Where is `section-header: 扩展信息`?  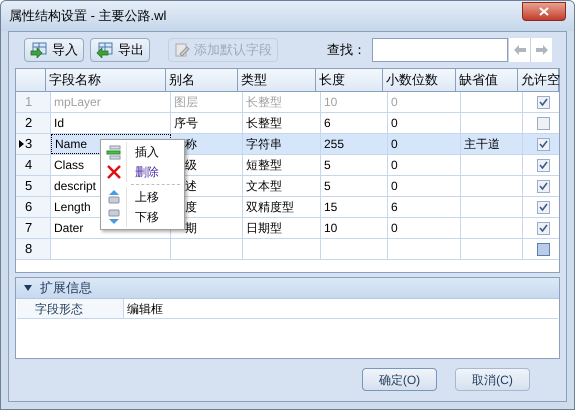
section-header: 扩展信息 is located at coordinates (287, 288).